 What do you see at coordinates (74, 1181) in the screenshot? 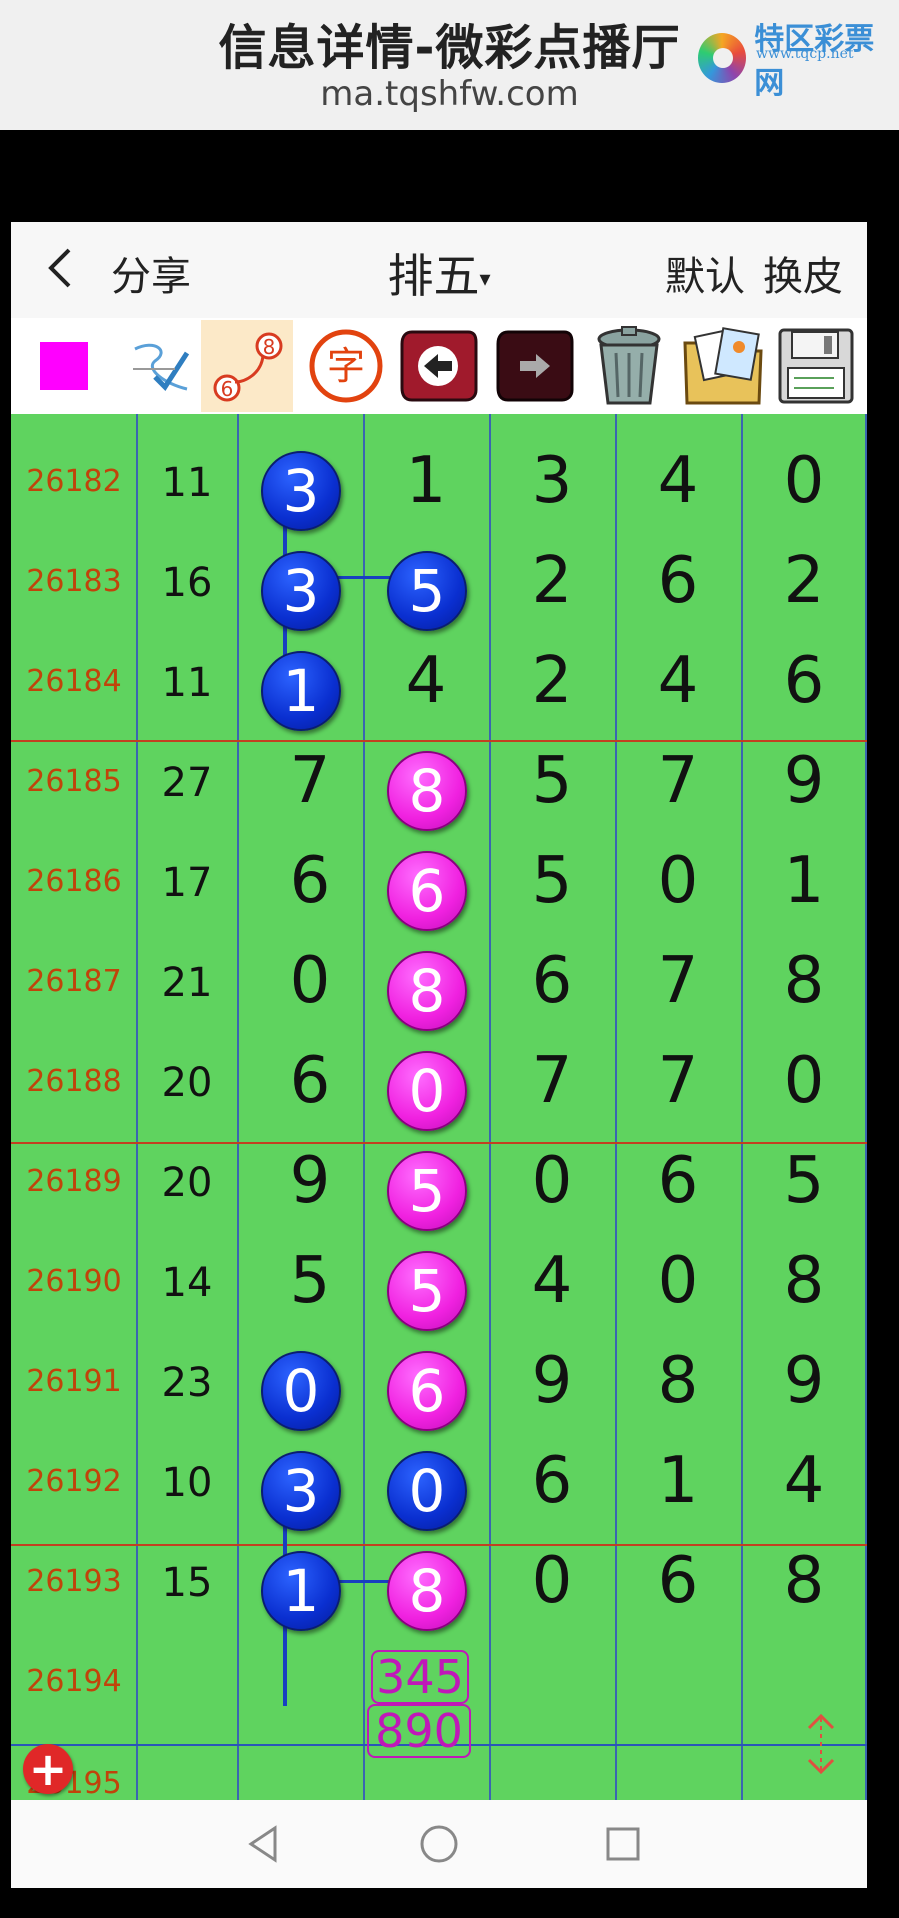
I see `issue-number: 26189` at bounding box center [74, 1181].